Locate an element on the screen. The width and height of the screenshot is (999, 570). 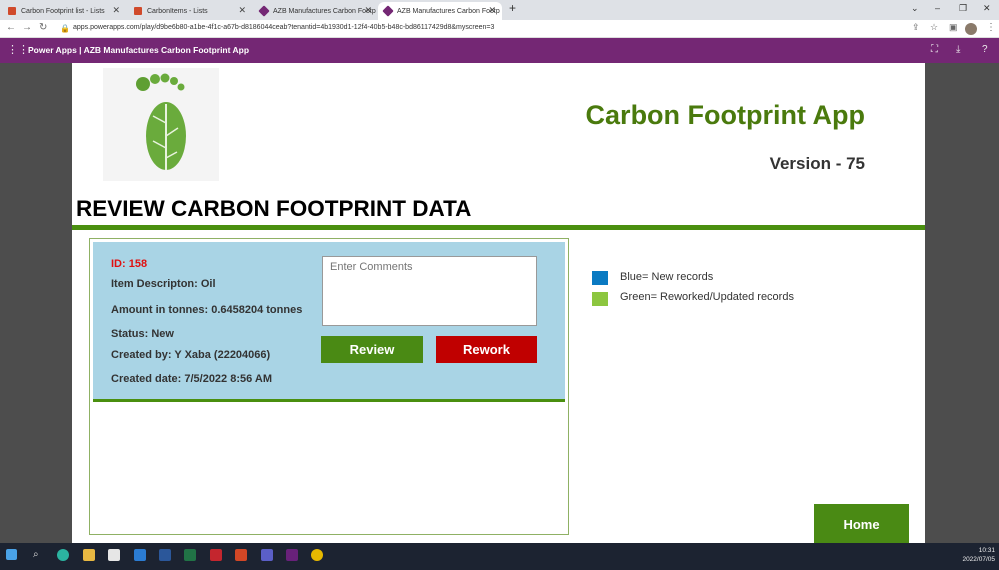
store-icon is located at coordinates (114, 555).